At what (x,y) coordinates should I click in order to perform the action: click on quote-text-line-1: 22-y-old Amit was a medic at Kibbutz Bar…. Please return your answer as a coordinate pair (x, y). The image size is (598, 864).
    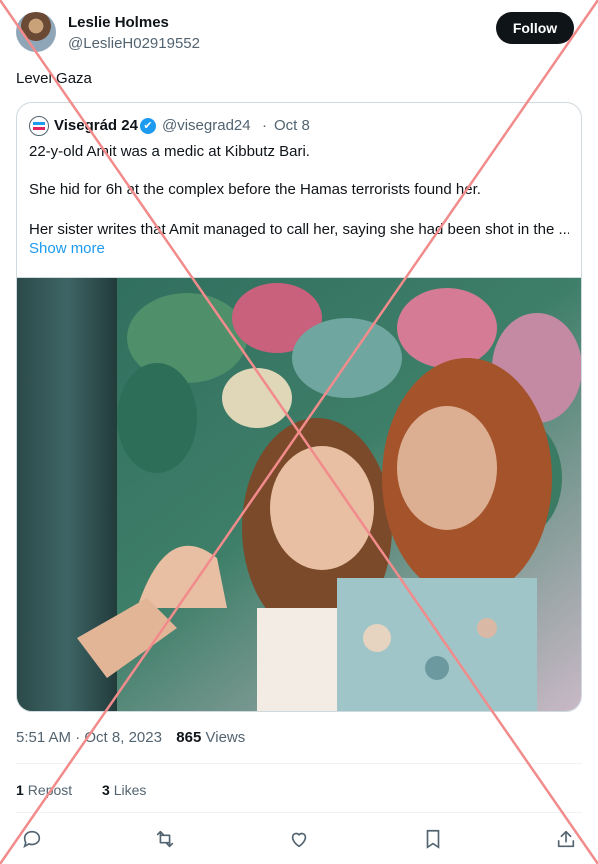
    Looking at the image, I should click on (169, 151).